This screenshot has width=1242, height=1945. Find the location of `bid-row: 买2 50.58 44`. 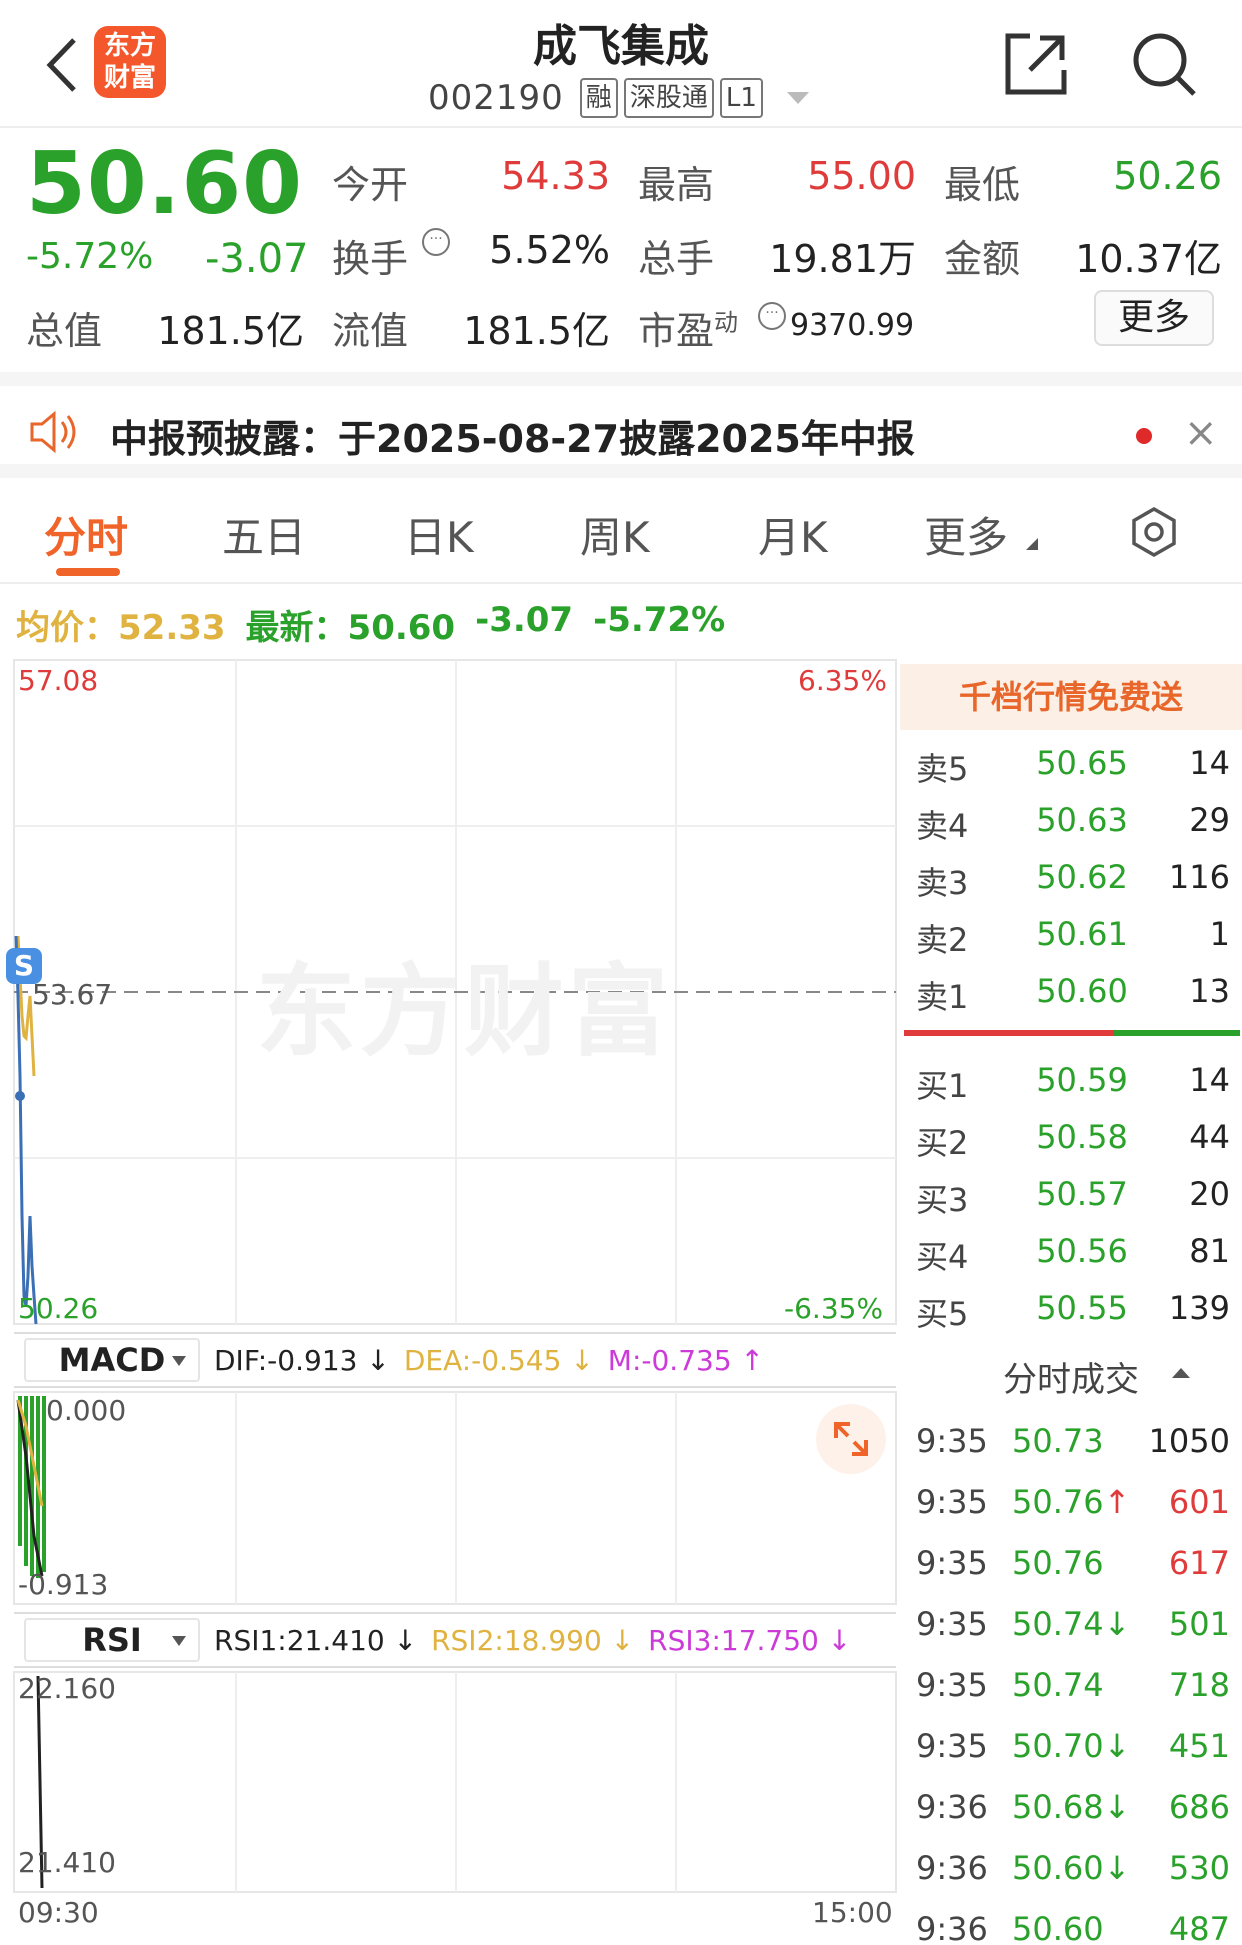

bid-row: 买2 50.58 44 is located at coordinates (1073, 1140).